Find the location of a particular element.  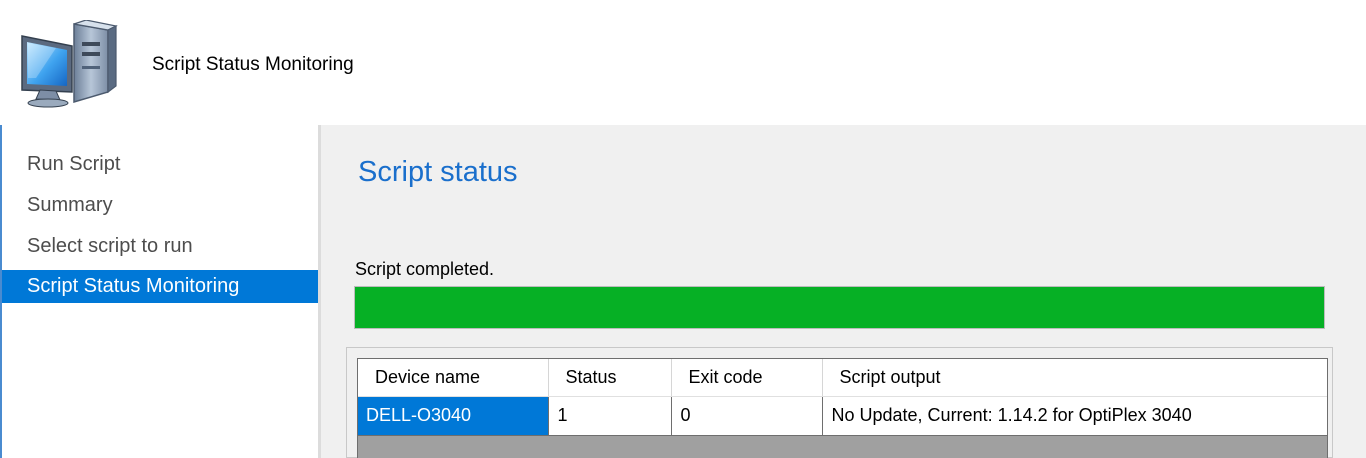

nav-item-run-script: Run Script is located at coordinates (160, 164).